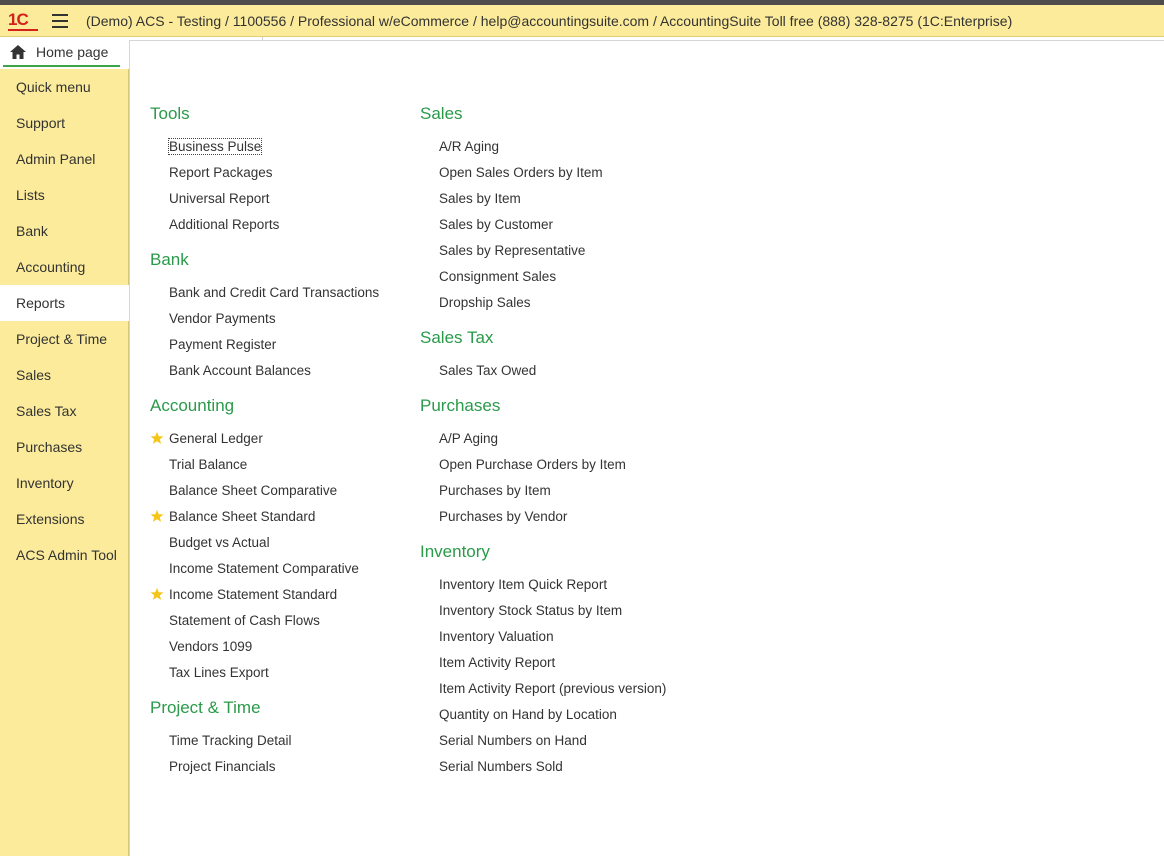 Image resolution: width=1164 pixels, height=856 pixels. What do you see at coordinates (264, 147) in the screenshot?
I see `report-link-business-pulse: Business Pulse` at bounding box center [264, 147].